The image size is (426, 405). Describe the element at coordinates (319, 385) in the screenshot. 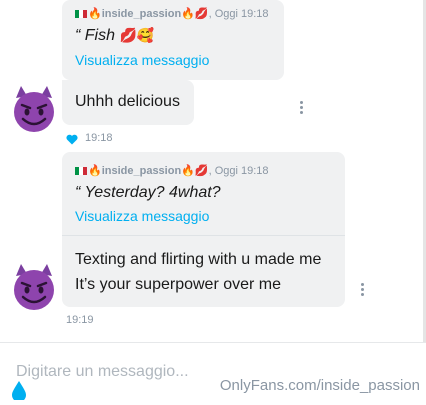

I see `watermark: OnlyFans.com/inside_passion` at that location.